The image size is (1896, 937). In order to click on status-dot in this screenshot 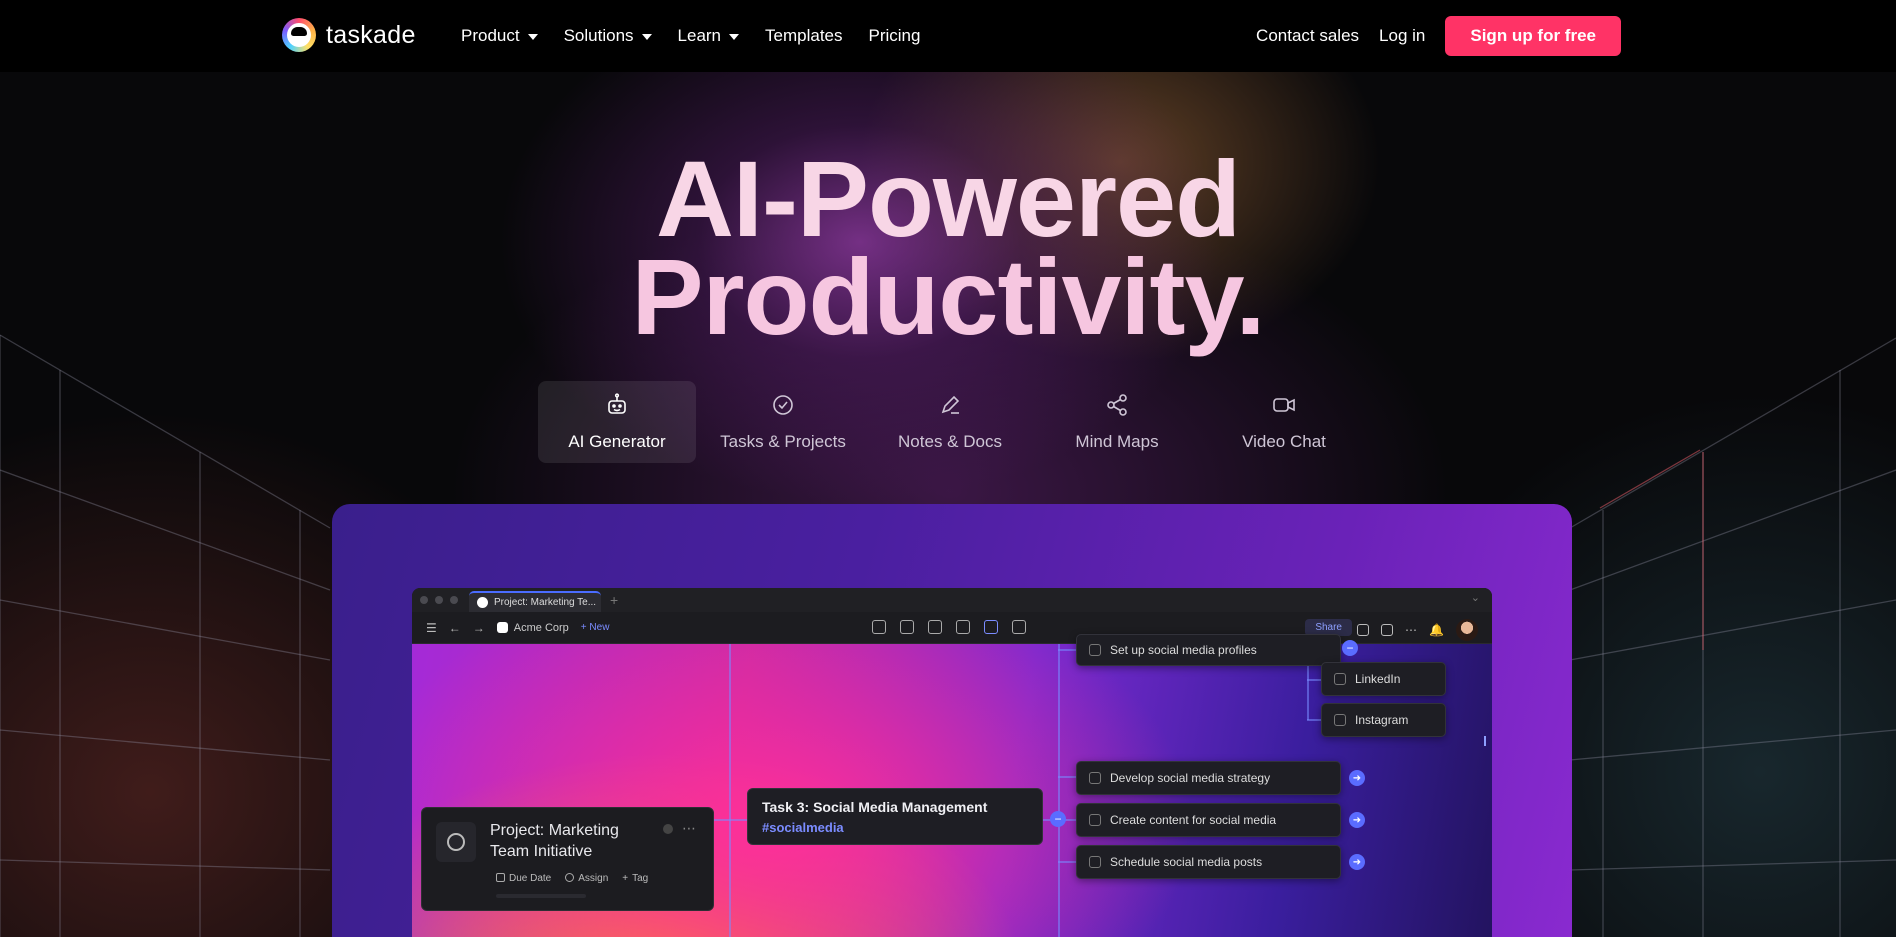, I will do `click(668, 829)`.